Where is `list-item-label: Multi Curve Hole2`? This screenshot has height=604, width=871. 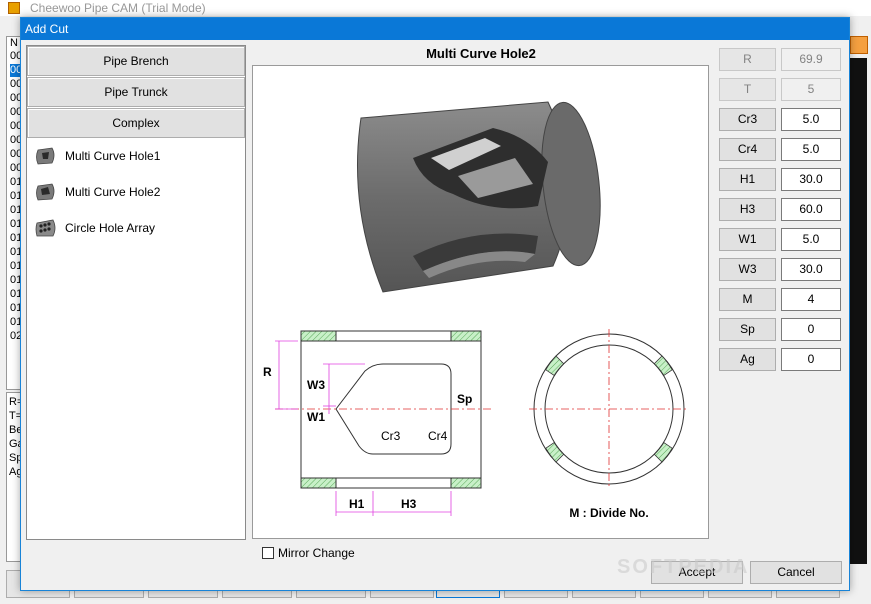 list-item-label: Multi Curve Hole2 is located at coordinates (113, 192).